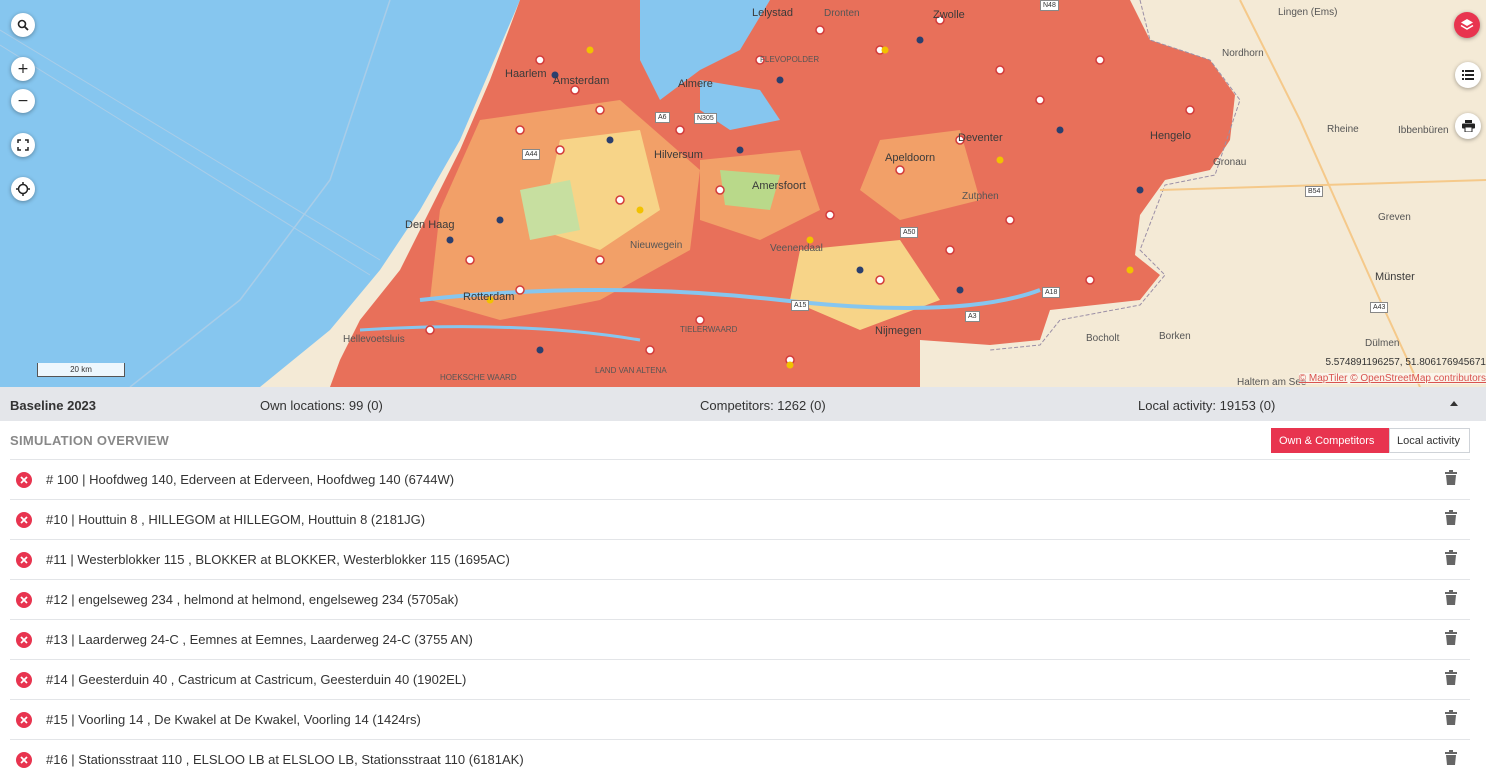 This screenshot has width=1486, height=779. What do you see at coordinates (763, 405) in the screenshot?
I see `competitors-count: Competitors: 1262 (0)` at bounding box center [763, 405].